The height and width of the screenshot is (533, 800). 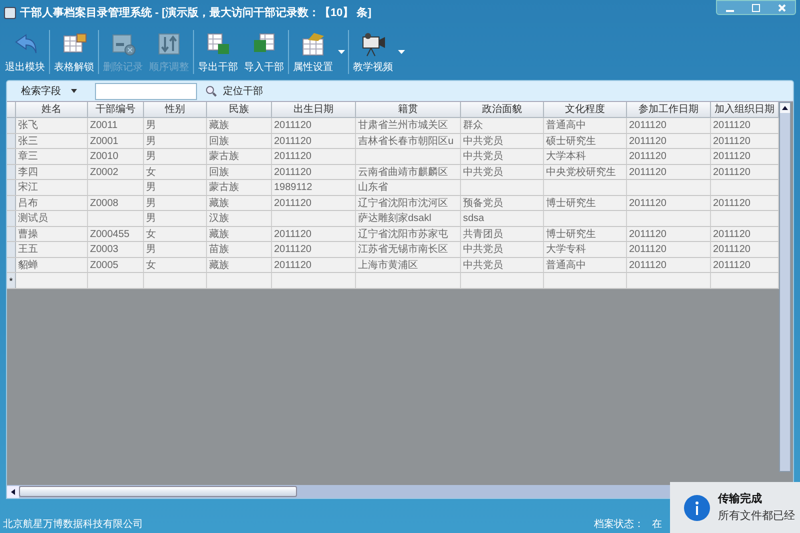 I want to click on column-header: 参加工作日期, so click(x=669, y=109).